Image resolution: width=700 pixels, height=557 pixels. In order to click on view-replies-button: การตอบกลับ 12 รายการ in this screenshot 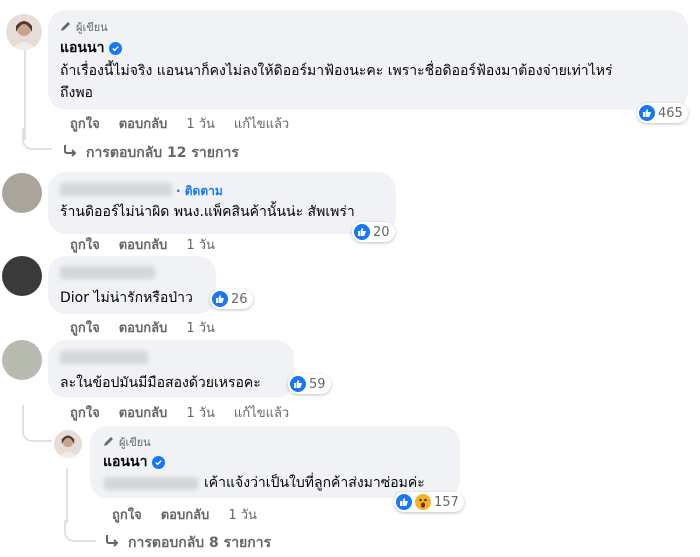, I will do `click(150, 153)`.